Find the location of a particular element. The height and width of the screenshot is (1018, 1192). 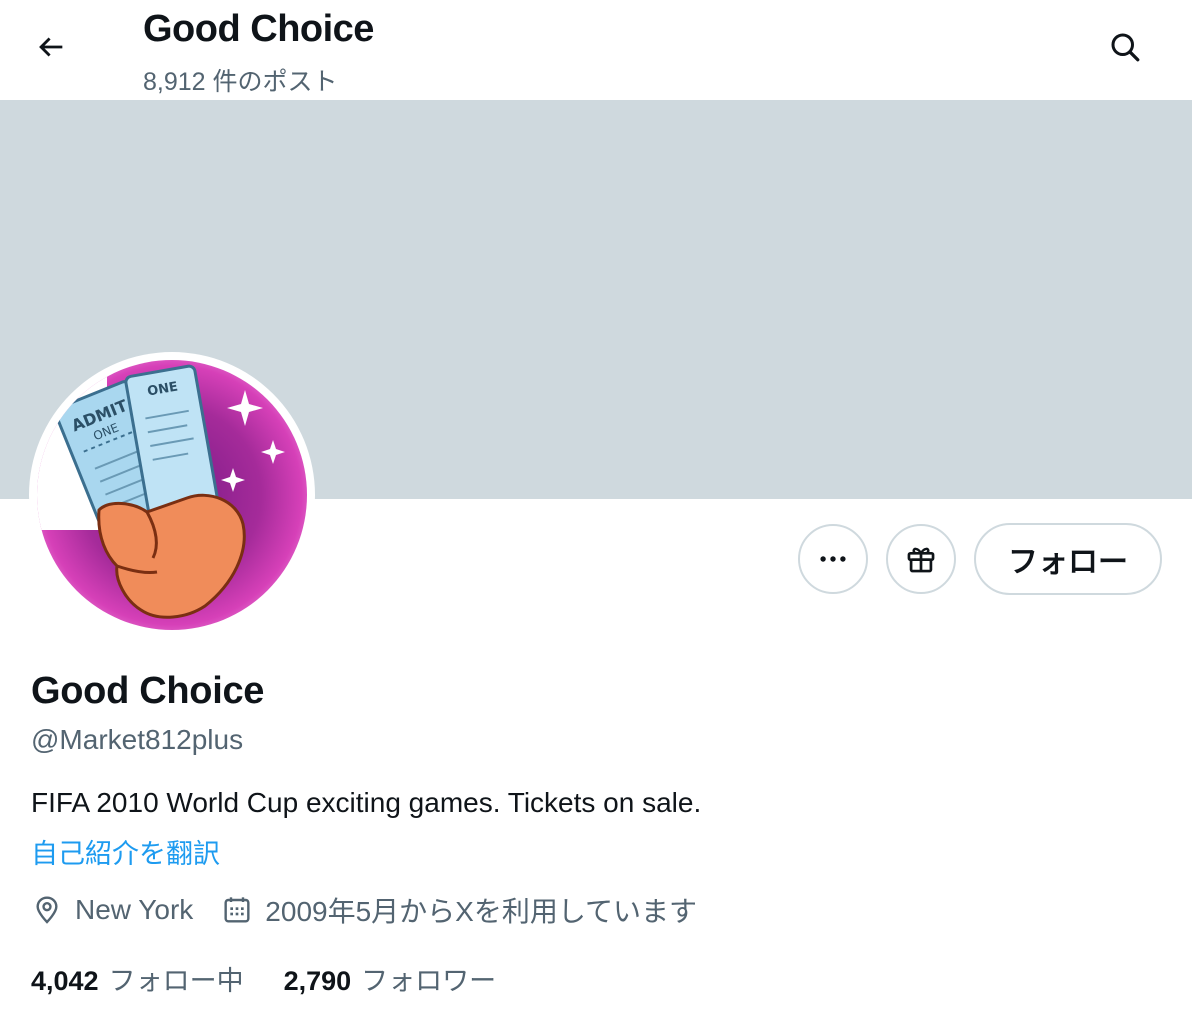

followers-label: フォロワー is located at coordinates (429, 980).